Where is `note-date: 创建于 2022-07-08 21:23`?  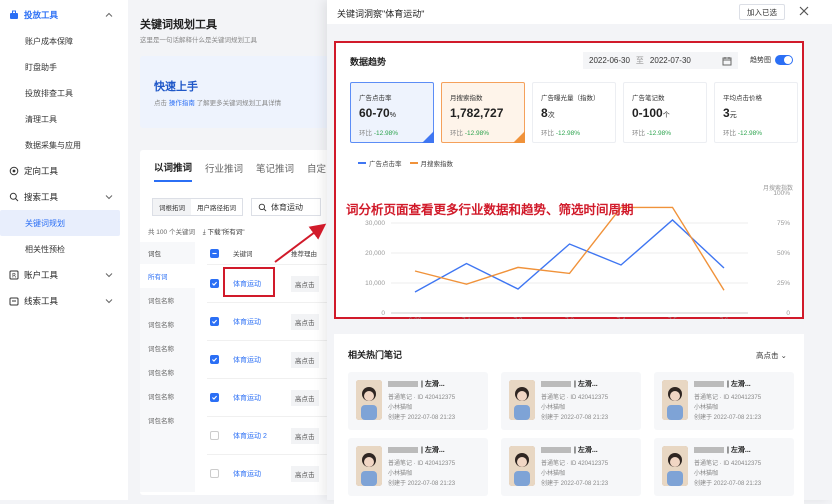
note-date: 创建于 2022-07-08 21:23 is located at coordinates (421, 482).